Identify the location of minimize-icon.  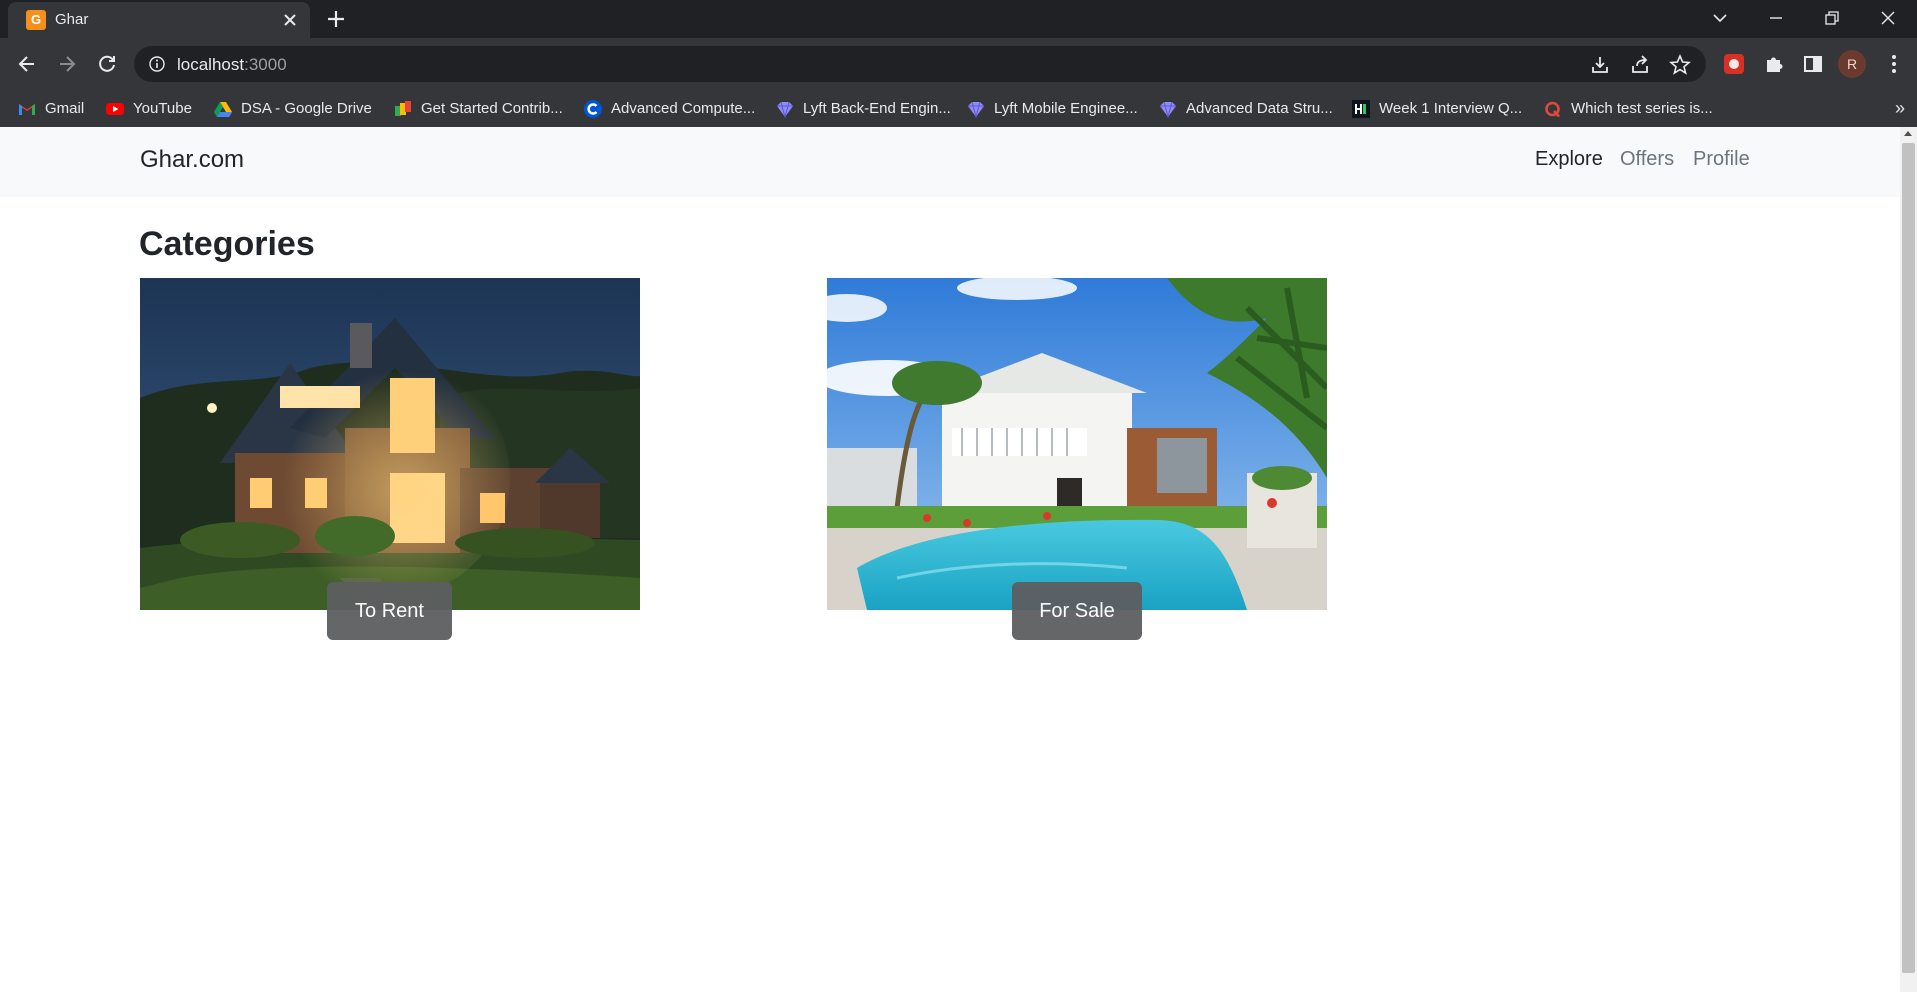
(1776, 18).